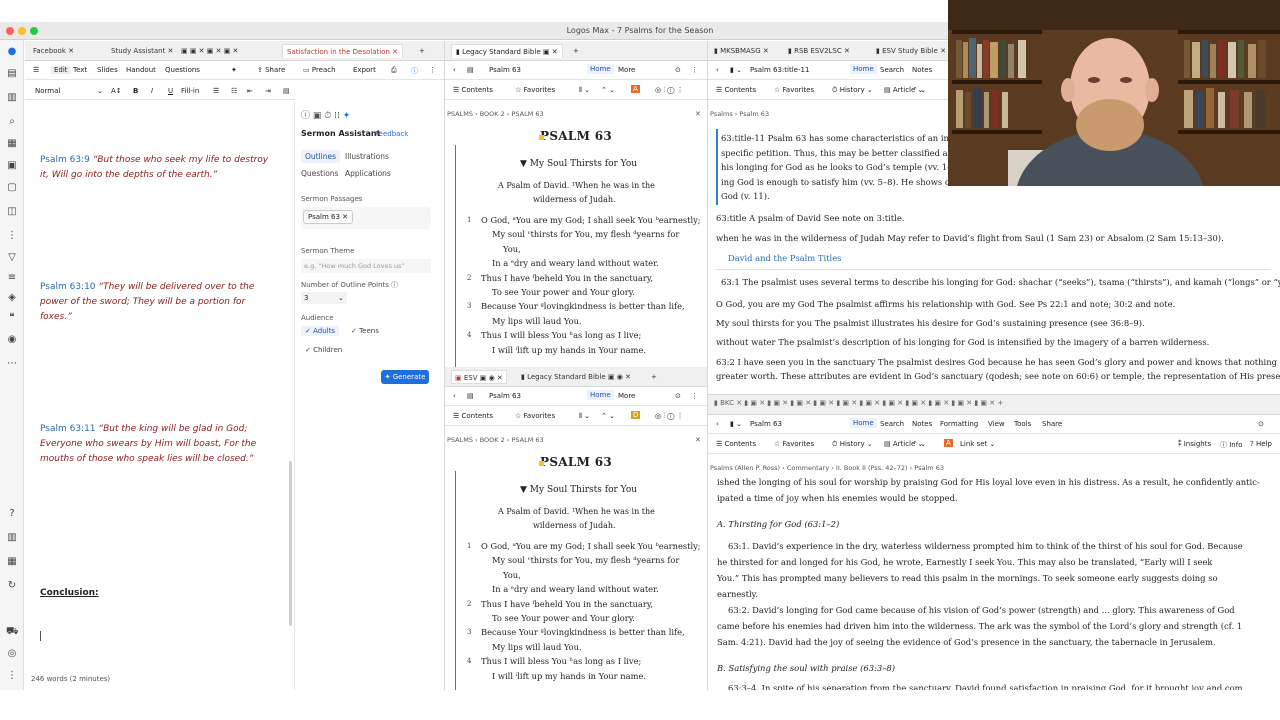 This screenshot has width=1280, height=720. Describe the element at coordinates (698, 114) in the screenshot. I see `close-breadcrumb-icon: ✕` at that location.